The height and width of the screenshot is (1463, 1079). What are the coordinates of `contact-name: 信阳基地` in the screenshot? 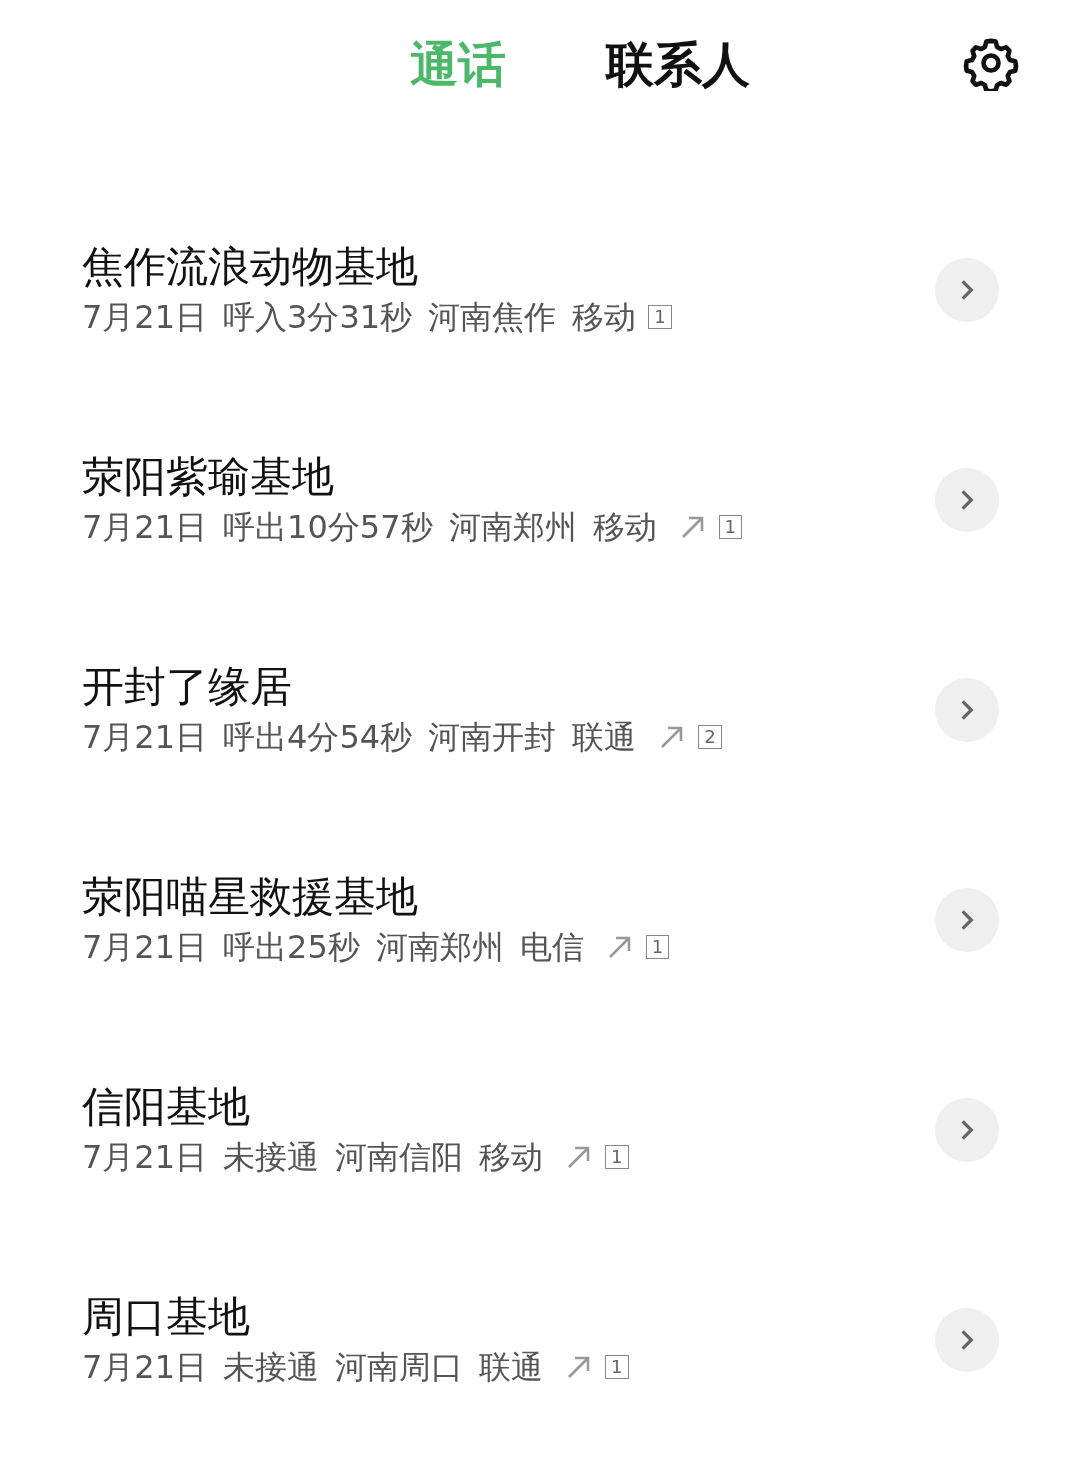 It's located at (166, 1107).